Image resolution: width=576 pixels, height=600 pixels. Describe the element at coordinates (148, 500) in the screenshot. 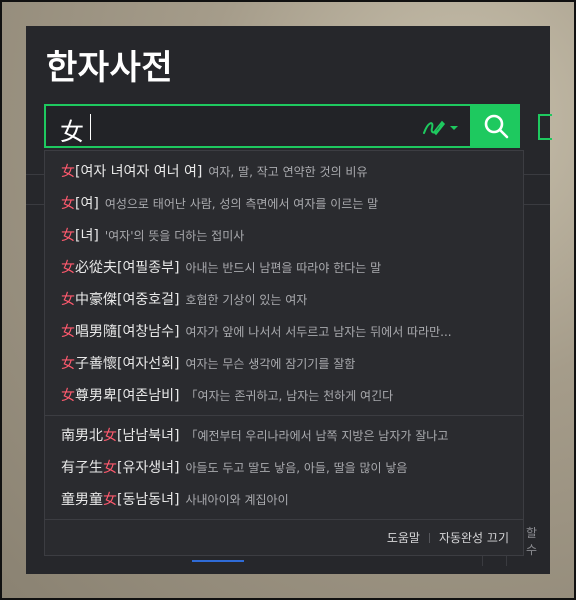

I see `suggestion-term-suffix: [동남동녀]` at that location.